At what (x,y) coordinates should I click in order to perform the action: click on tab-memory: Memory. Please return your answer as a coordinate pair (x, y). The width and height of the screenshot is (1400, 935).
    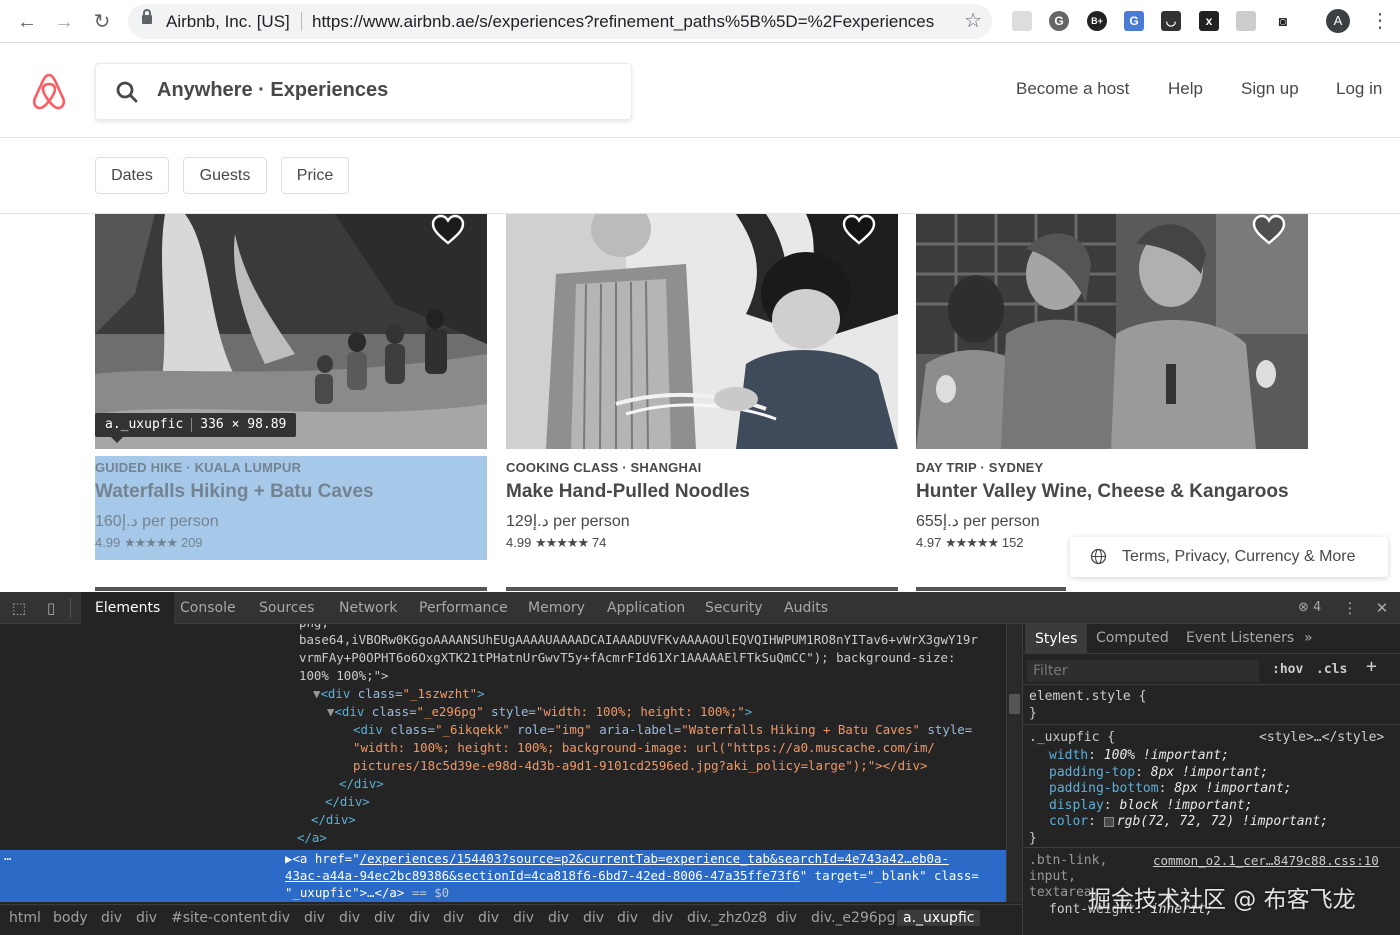
    Looking at the image, I should click on (556, 608).